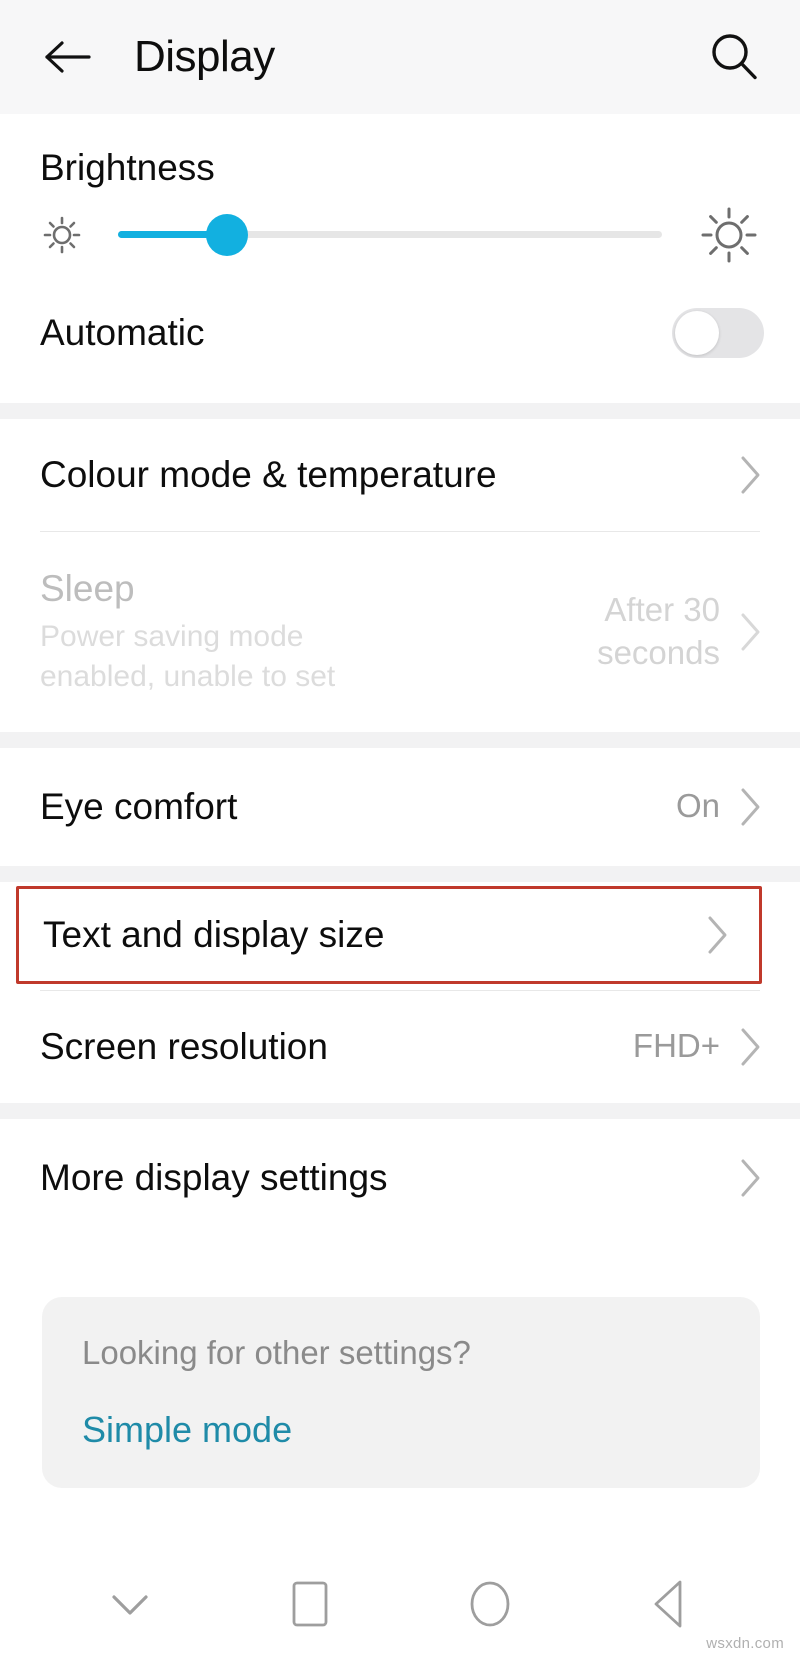 This screenshot has width=800, height=1658. Describe the element at coordinates (400, 57) in the screenshot. I see `app-header: Display` at that location.